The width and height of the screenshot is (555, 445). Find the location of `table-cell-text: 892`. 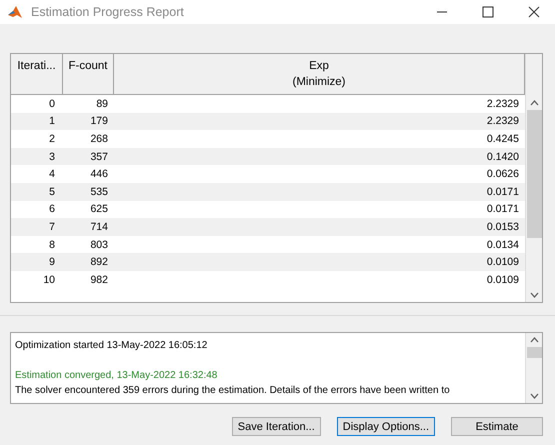

table-cell-text: 892 is located at coordinates (99, 262).